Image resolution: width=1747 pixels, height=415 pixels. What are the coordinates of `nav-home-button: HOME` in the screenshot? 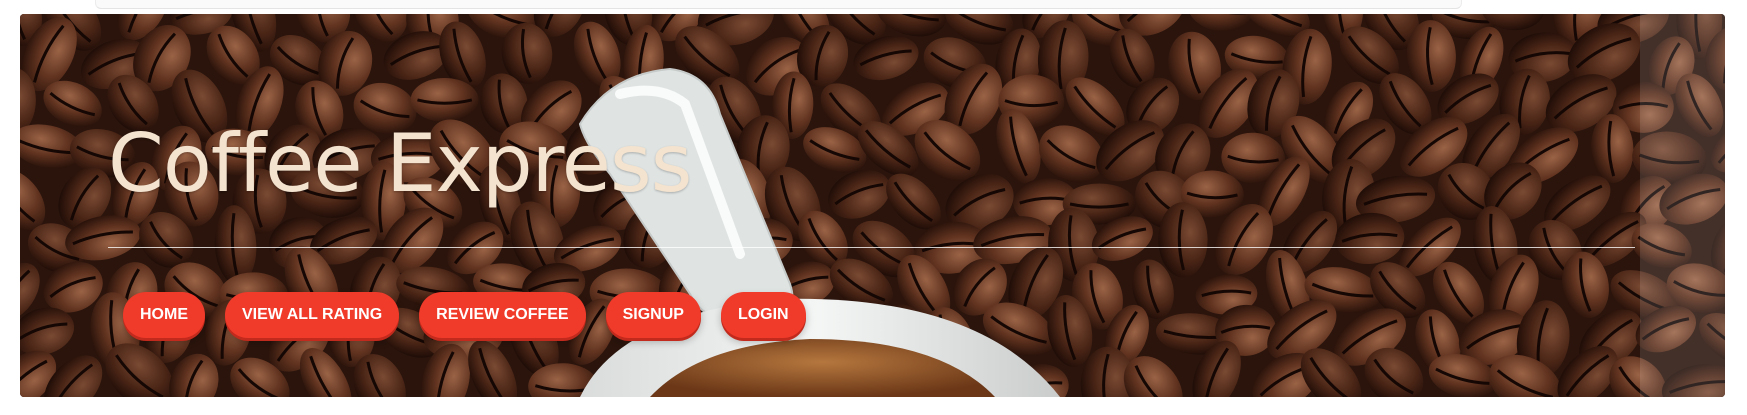 It's located at (164, 315).